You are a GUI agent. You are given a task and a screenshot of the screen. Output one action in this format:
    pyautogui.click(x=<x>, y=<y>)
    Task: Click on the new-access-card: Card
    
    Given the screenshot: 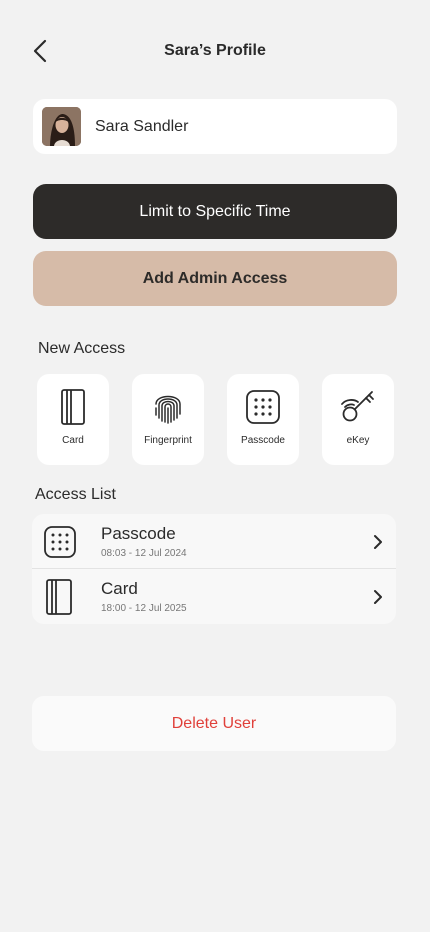 What is the action you would take?
    pyautogui.click(x=73, y=419)
    